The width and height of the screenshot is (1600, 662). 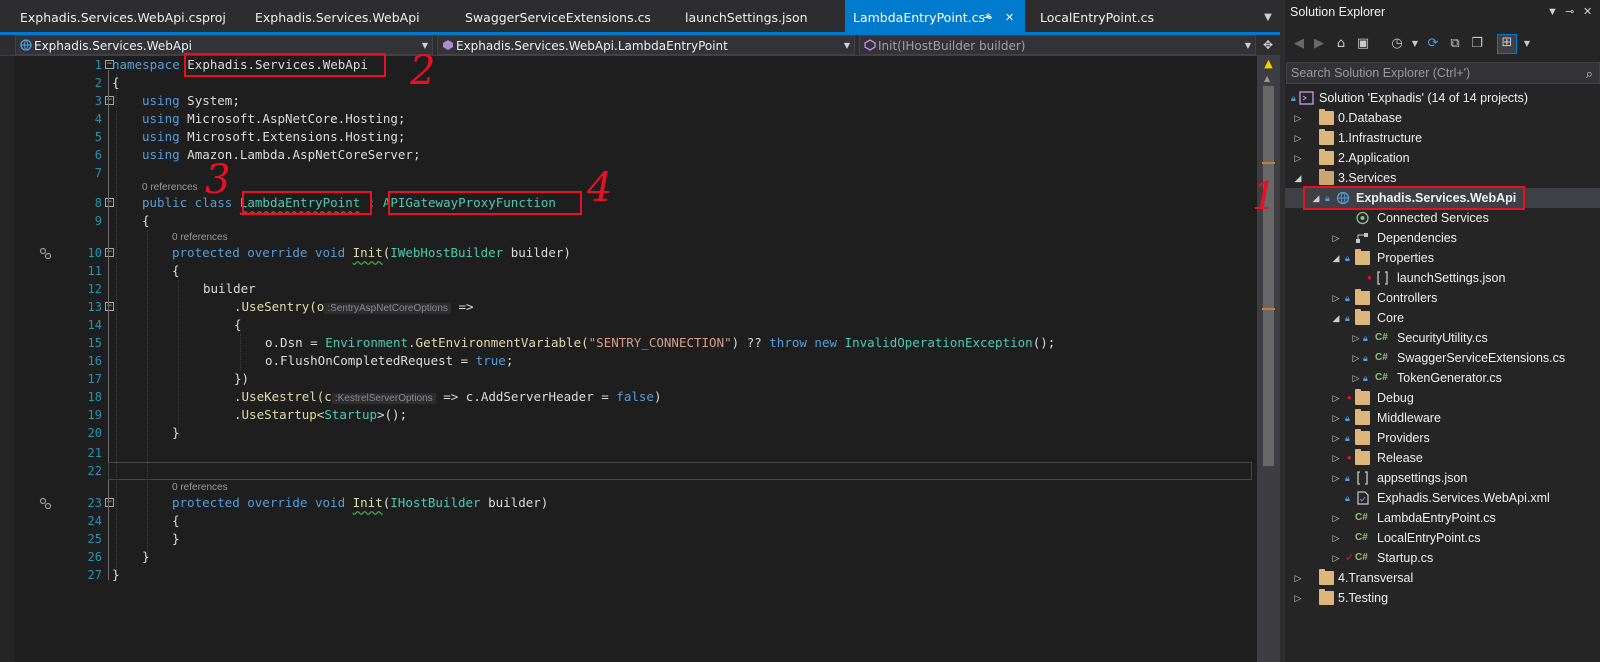 I want to click on tab-lambda-entry-point: LambdaEntryPoint.cs* ⊸ ✕, so click(x=935, y=17).